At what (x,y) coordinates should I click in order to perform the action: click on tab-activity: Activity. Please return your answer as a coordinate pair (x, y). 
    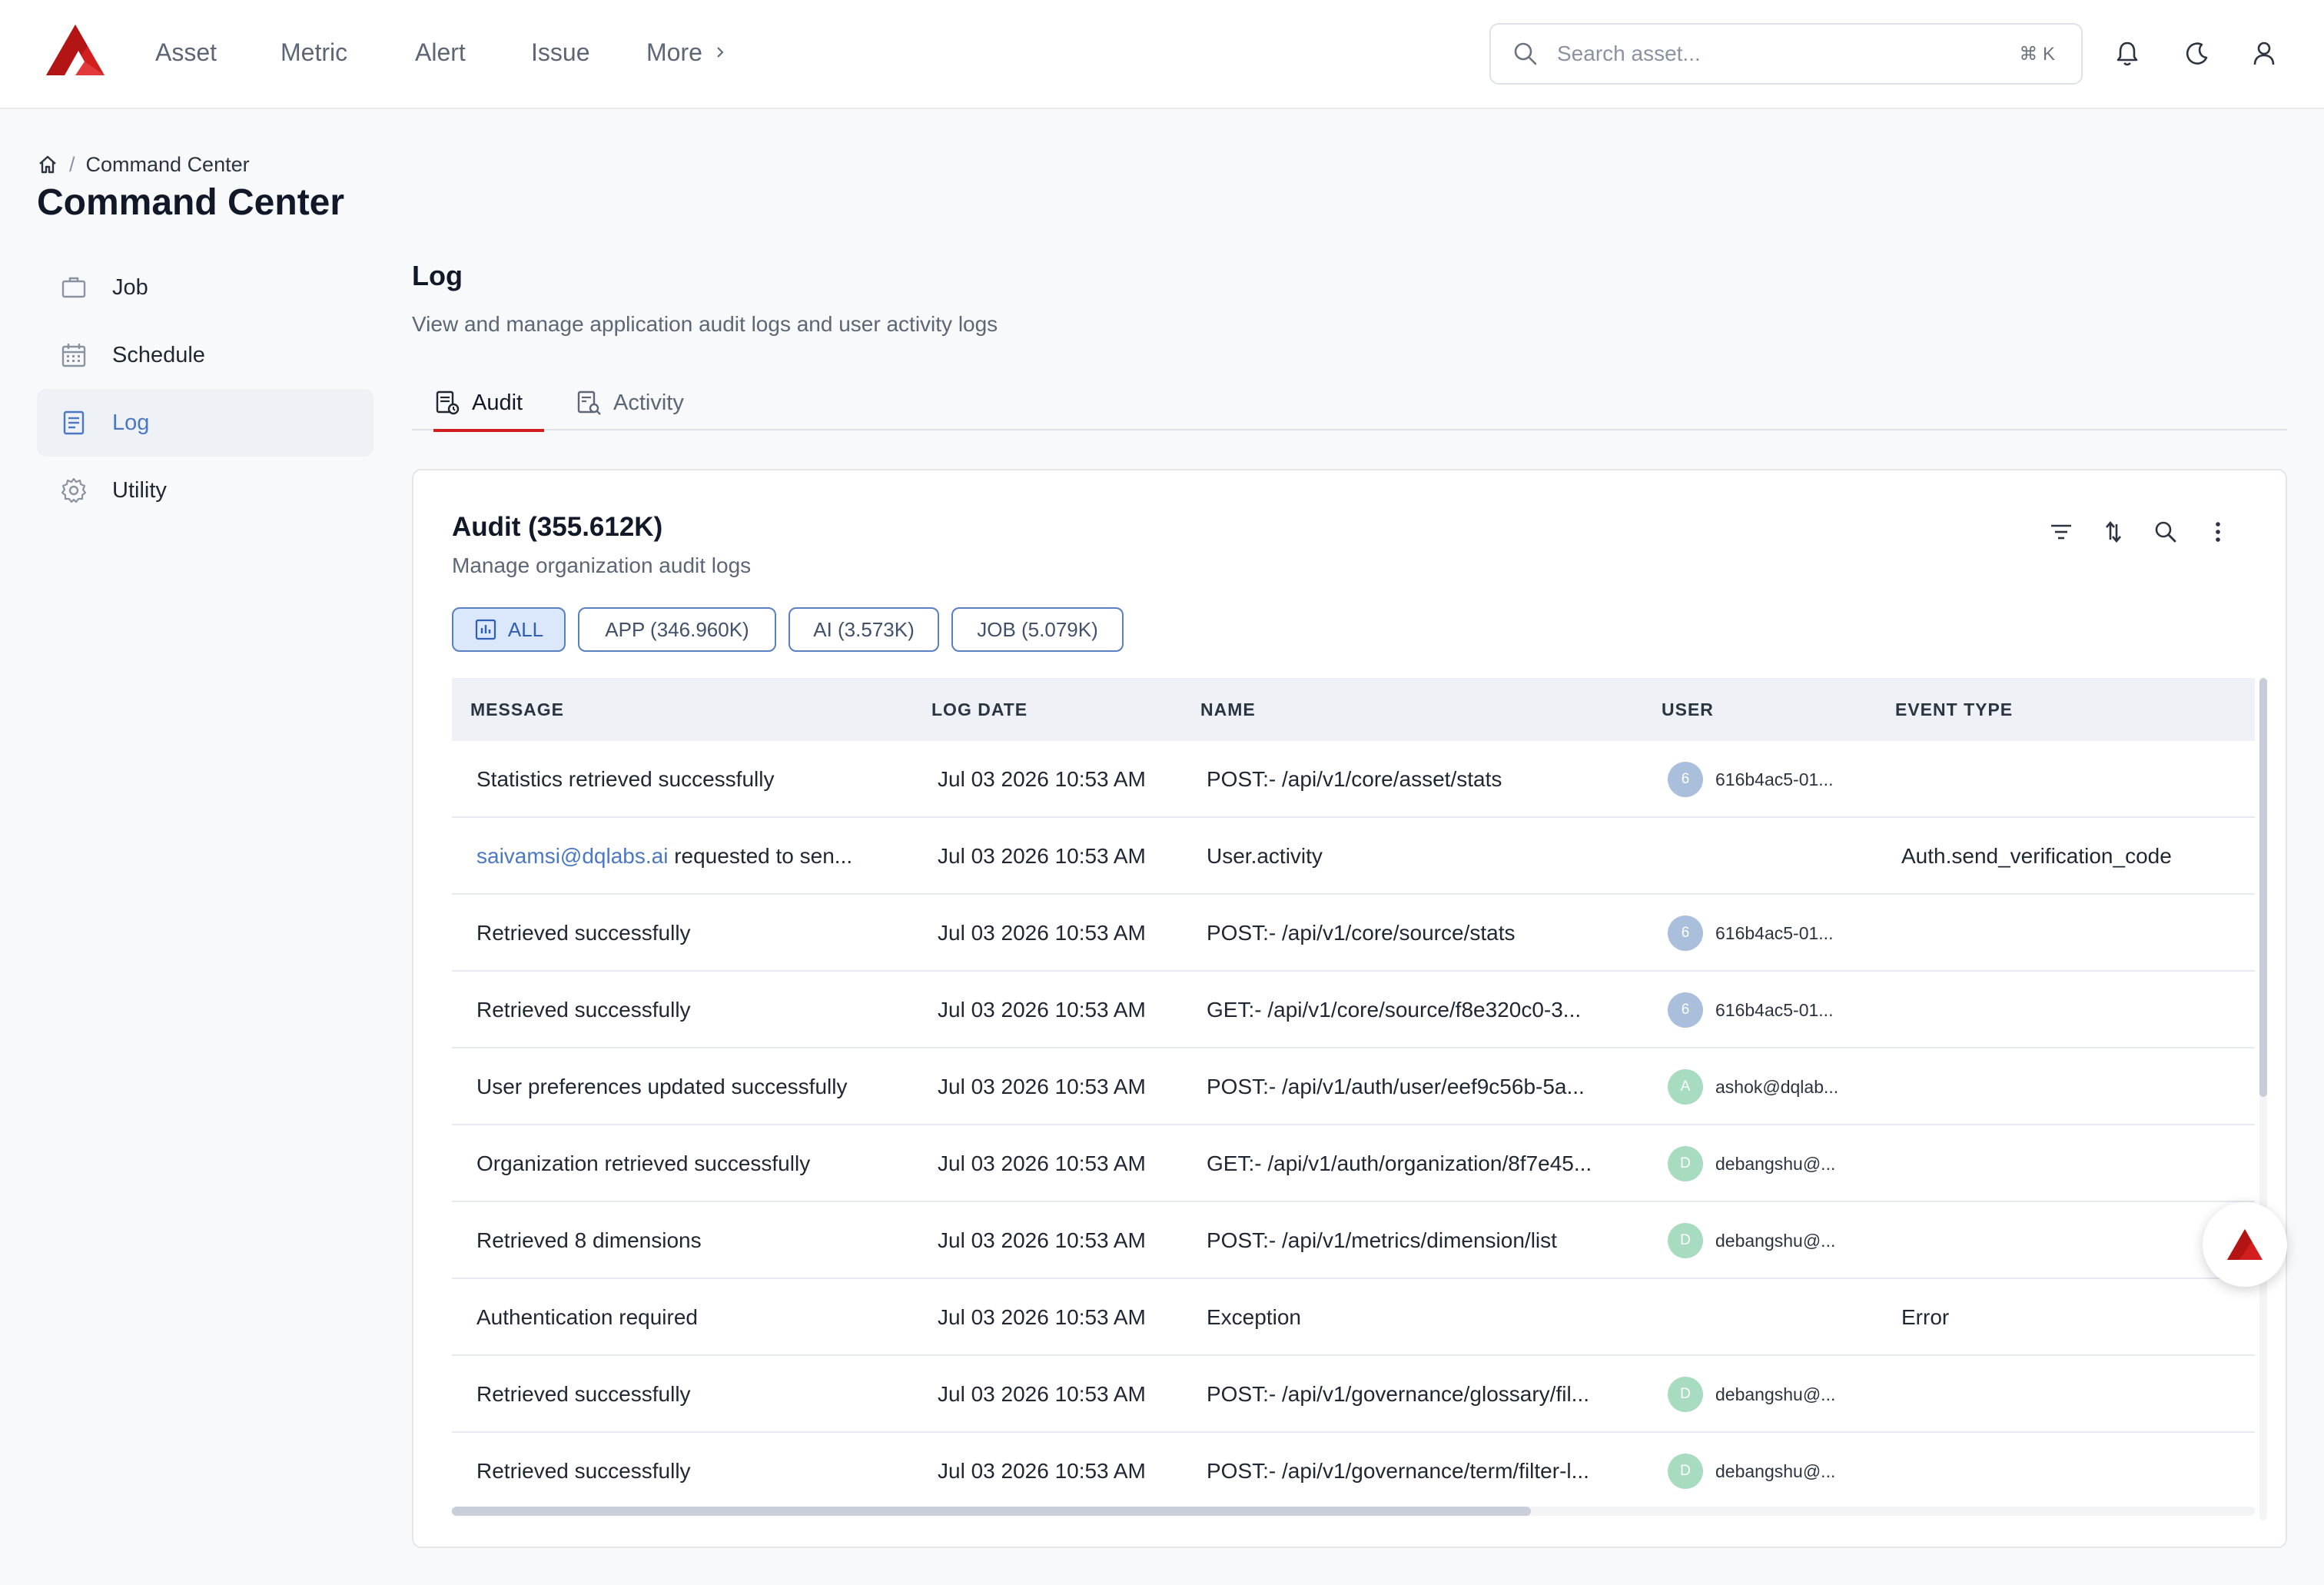
    Looking at the image, I should click on (629, 402).